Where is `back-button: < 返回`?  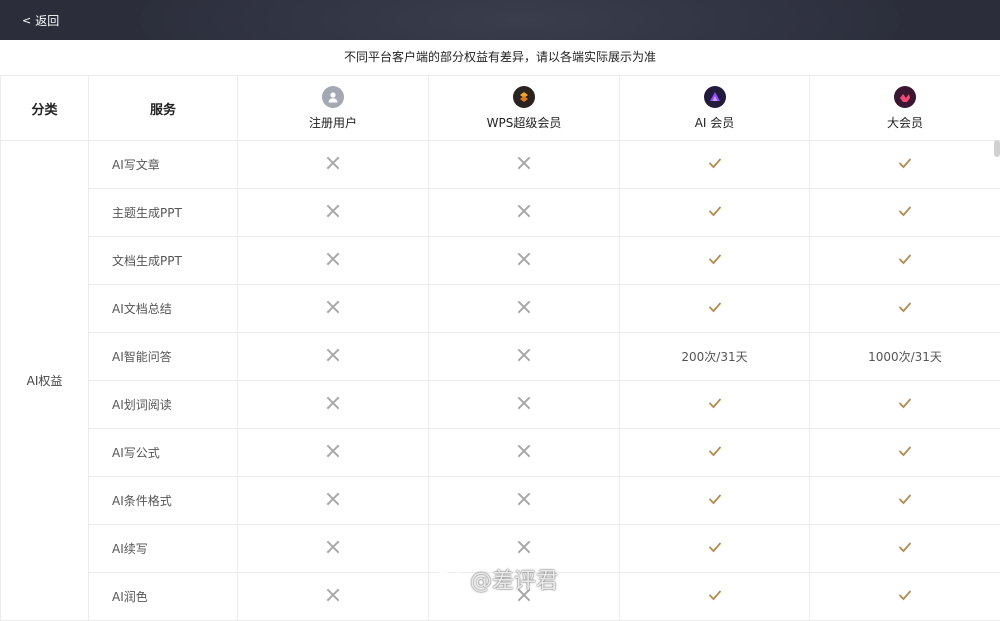
back-button: < 返回 is located at coordinates (40, 20).